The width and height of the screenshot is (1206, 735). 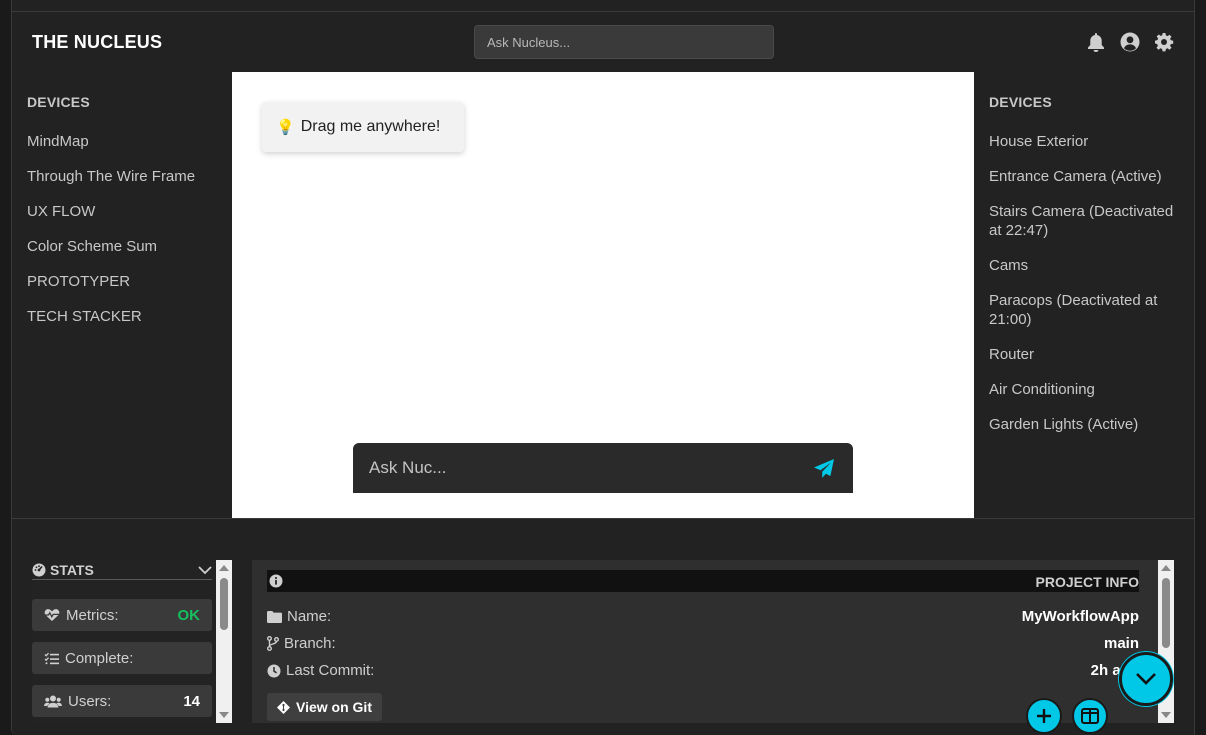 I want to click on stats-panel: STATS Metrics: OK Complete: Users: 14, so click(x=132, y=641).